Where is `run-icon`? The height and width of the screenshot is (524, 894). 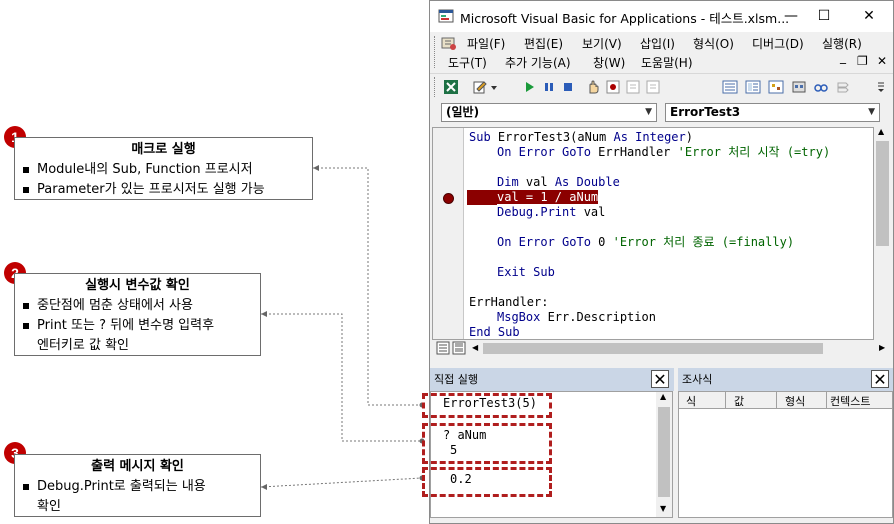 run-icon is located at coordinates (529, 87).